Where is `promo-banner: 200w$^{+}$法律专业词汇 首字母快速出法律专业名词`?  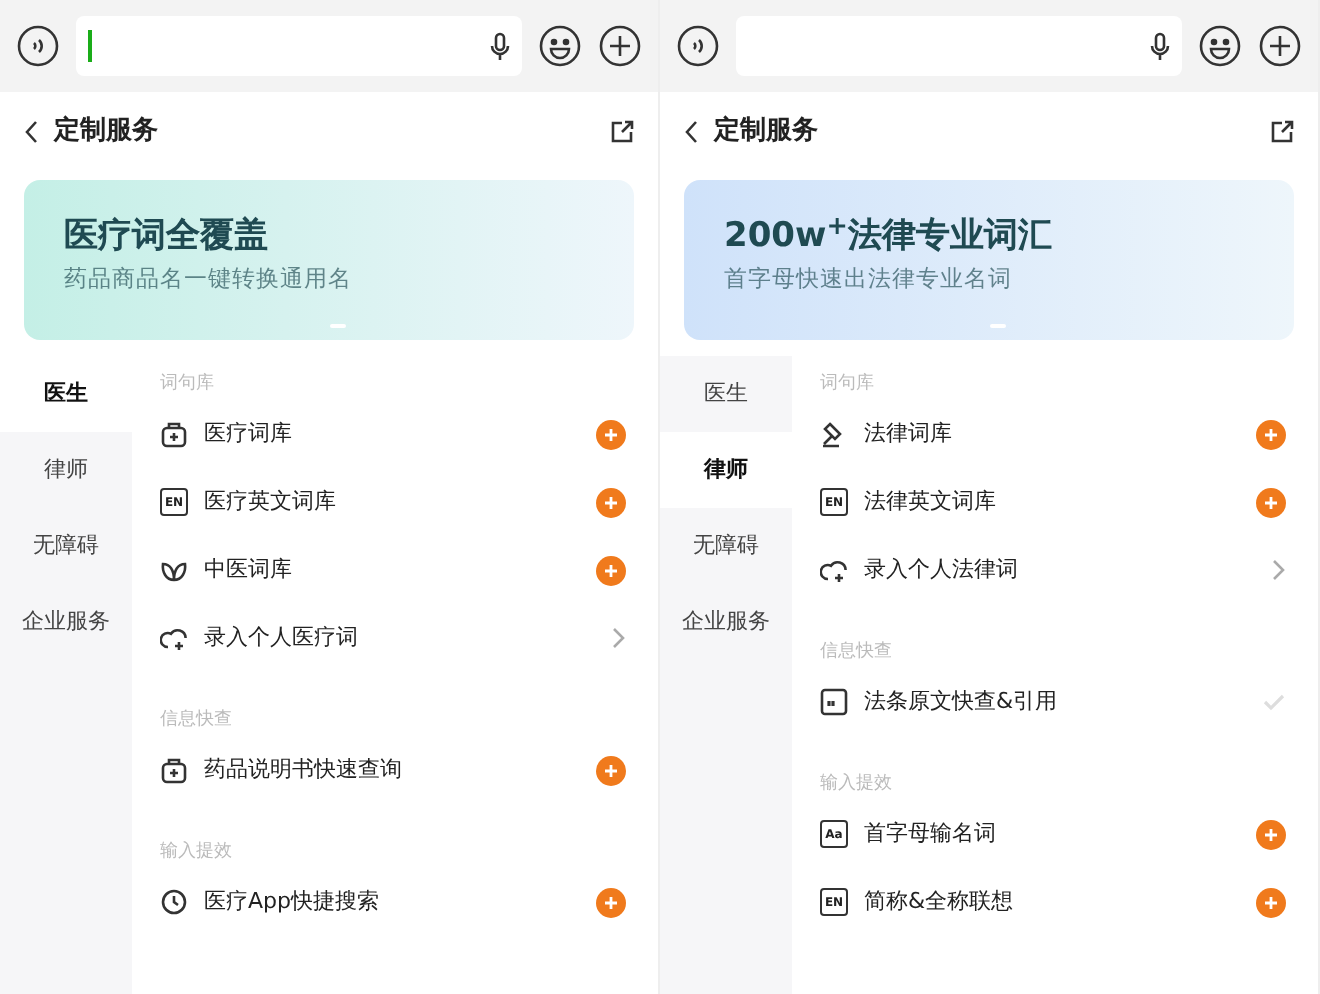
promo-banner: 200w$^{+}$法律专业词汇 首字母快速出法律专业名词 is located at coordinates (989, 260).